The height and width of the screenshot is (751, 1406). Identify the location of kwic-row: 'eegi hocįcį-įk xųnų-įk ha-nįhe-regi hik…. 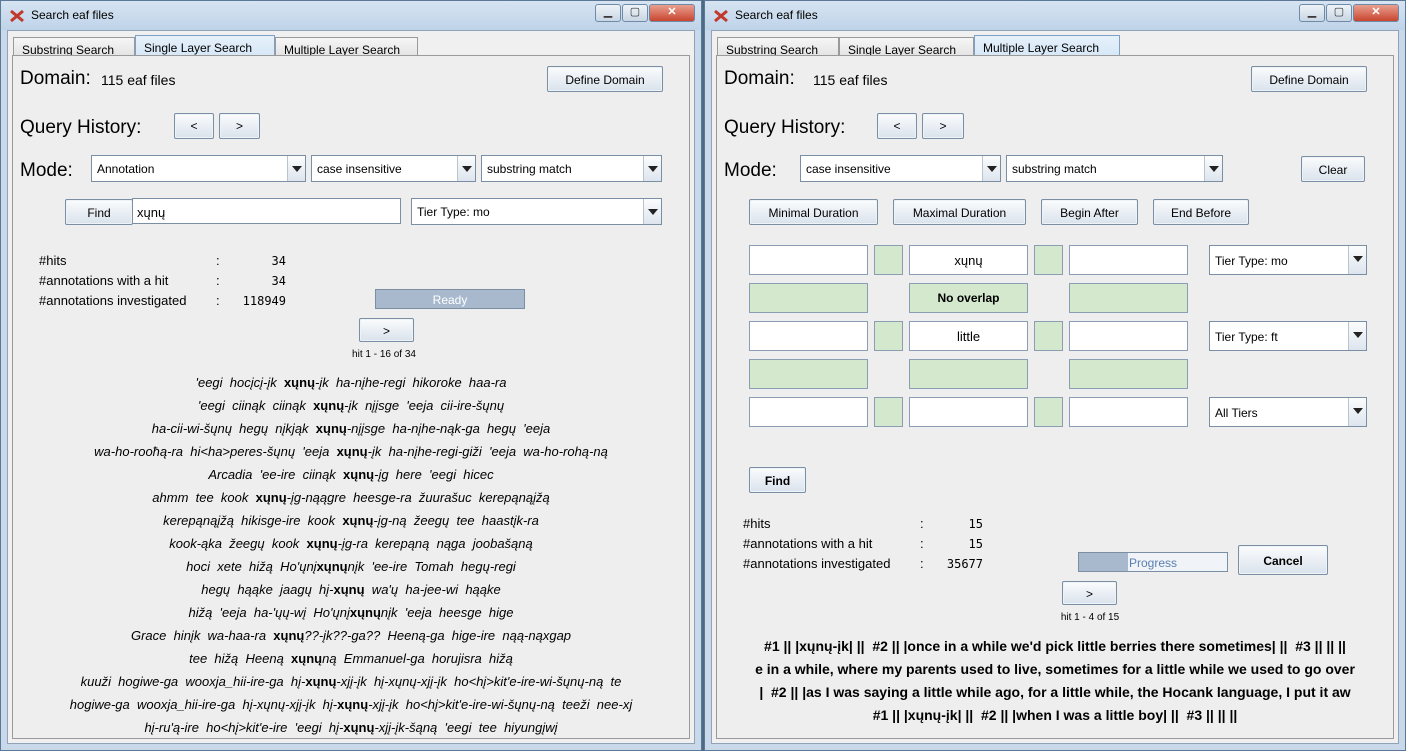
(351, 382).